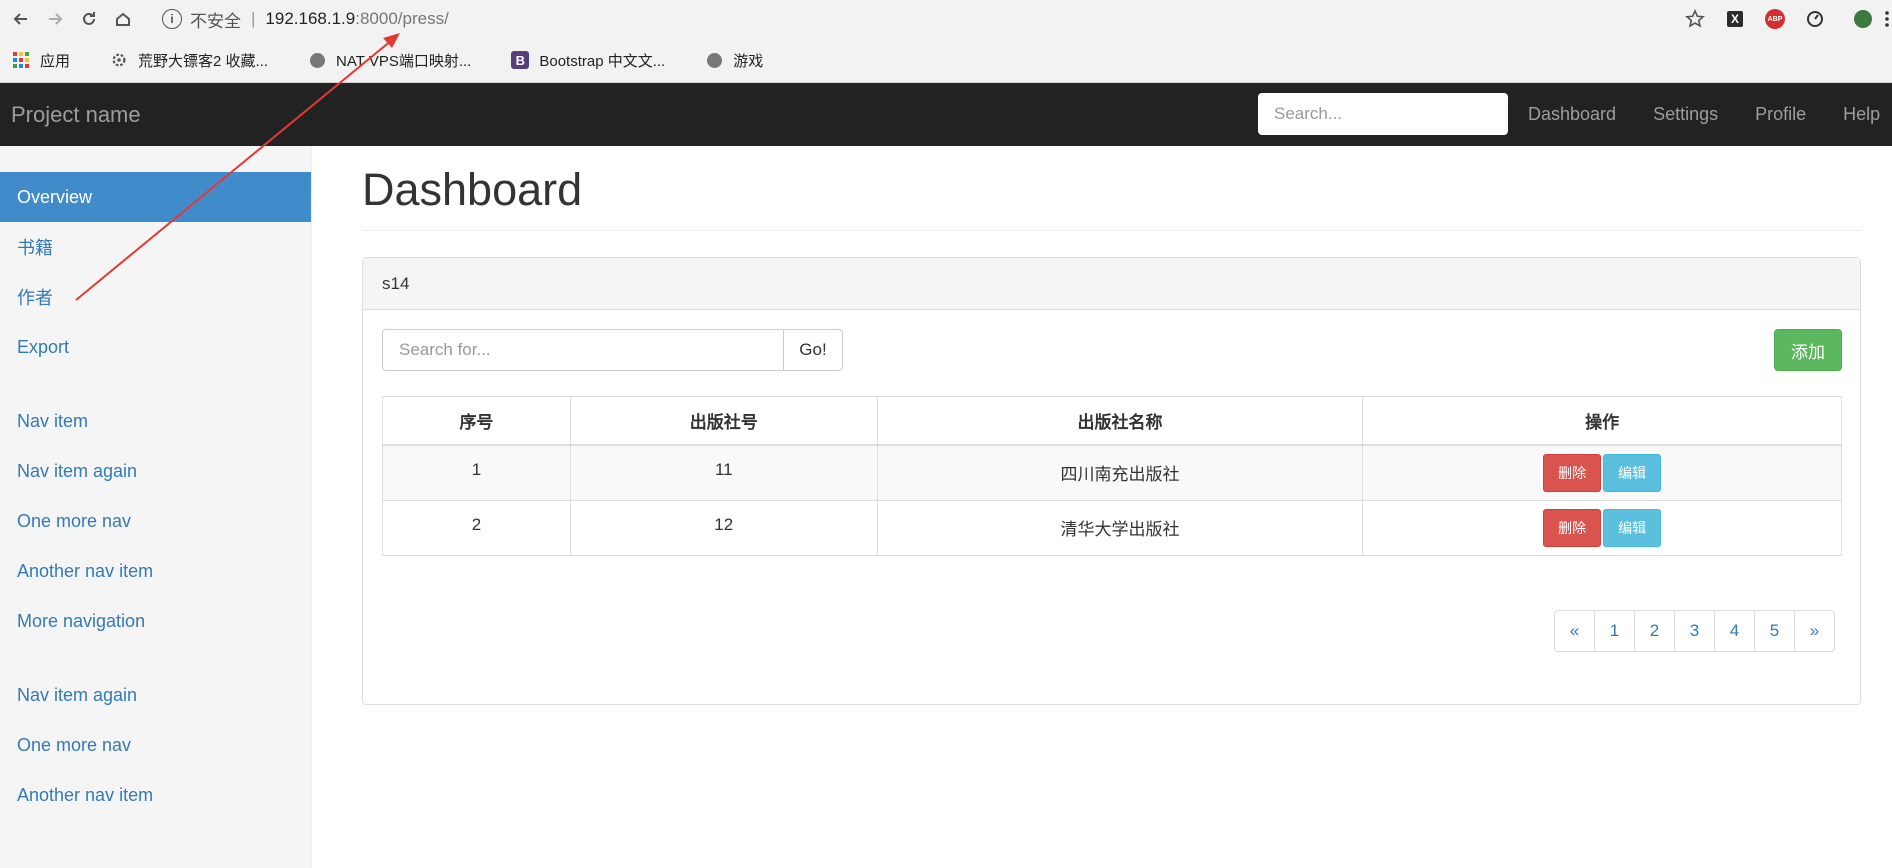  I want to click on panel-heading: s14, so click(1111, 284).